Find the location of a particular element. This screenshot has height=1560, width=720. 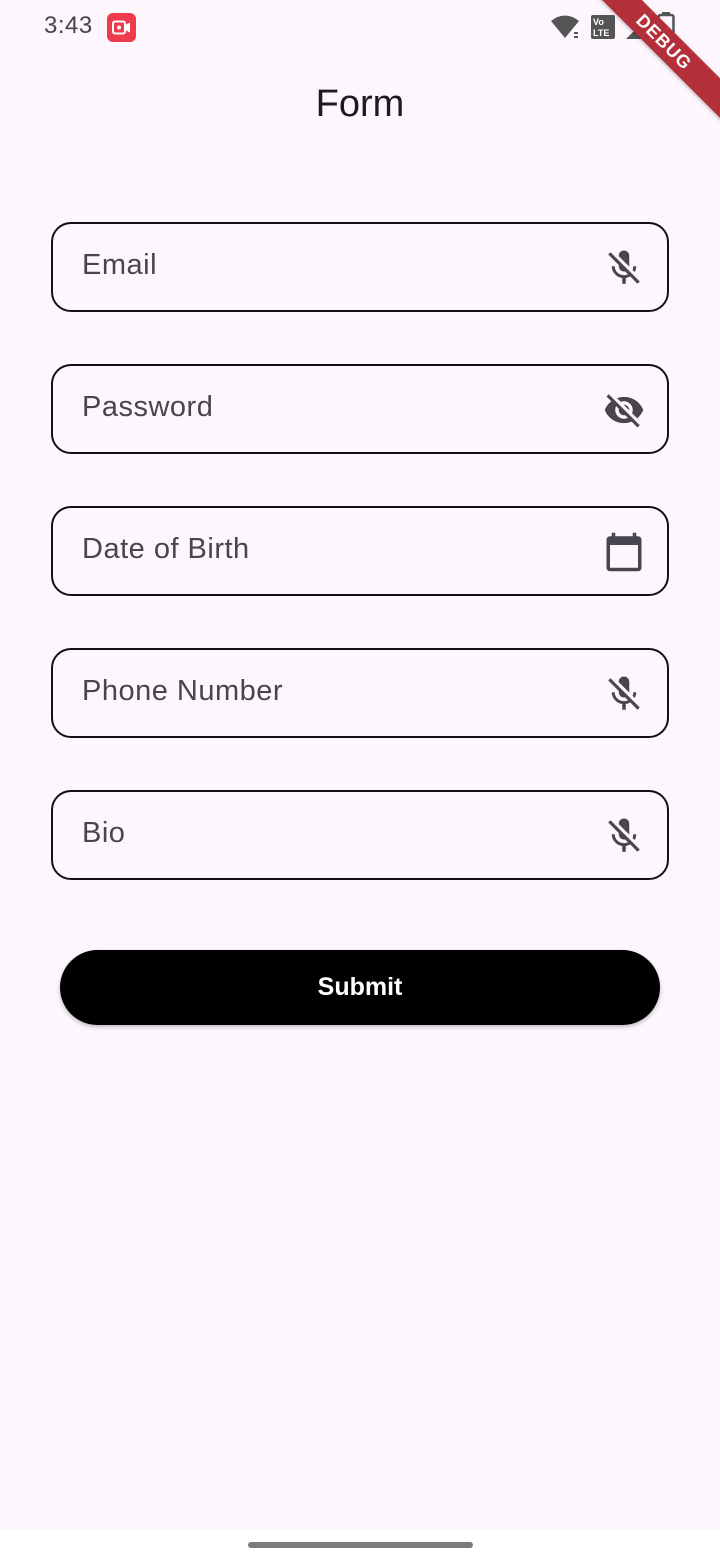

email-field: Email is located at coordinates (360, 267).